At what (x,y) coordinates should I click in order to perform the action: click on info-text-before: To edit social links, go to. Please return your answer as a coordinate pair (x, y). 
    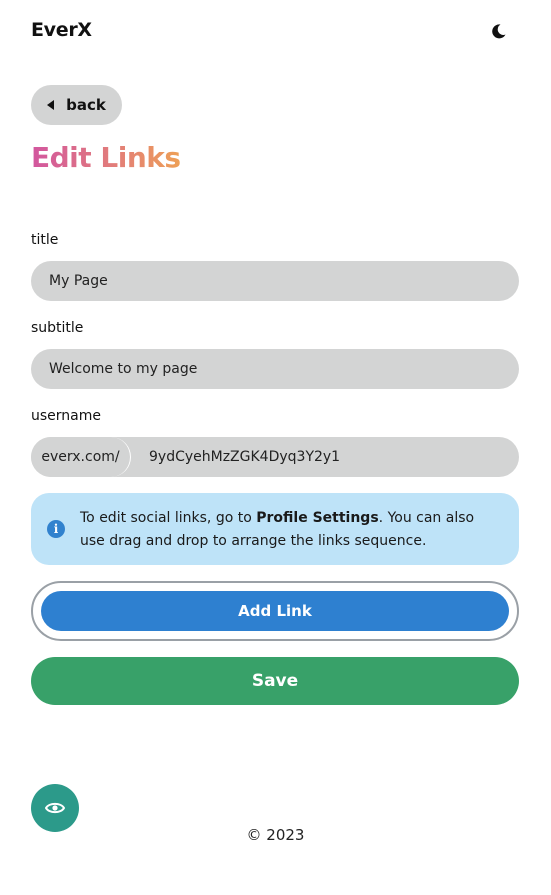
    Looking at the image, I should click on (168, 518).